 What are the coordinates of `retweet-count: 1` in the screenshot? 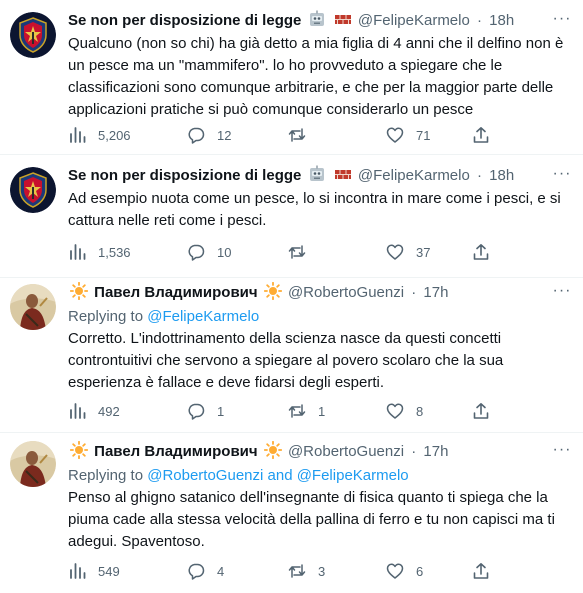 It's located at (322, 411).